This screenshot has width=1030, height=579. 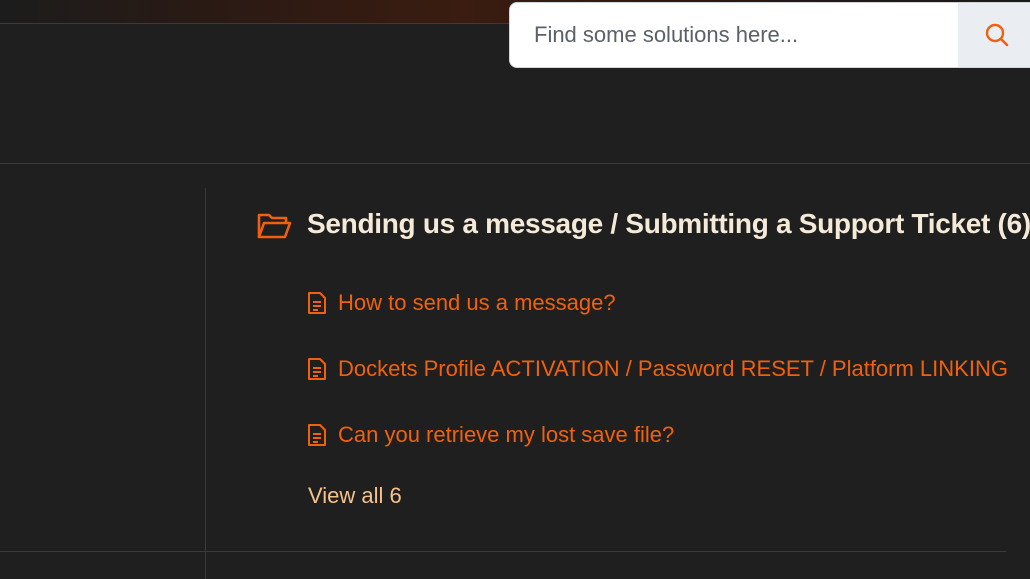 What do you see at coordinates (355, 496) in the screenshot?
I see `view-all-link: View all 6` at bounding box center [355, 496].